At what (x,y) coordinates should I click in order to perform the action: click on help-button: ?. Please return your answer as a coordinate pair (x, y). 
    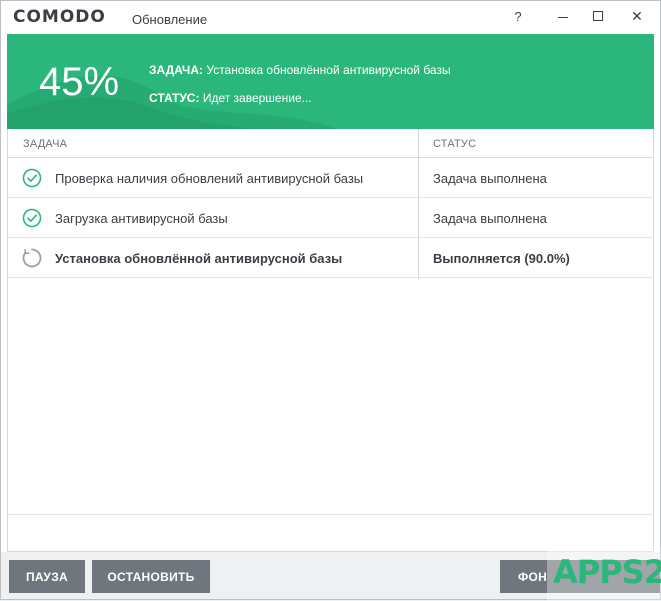
    Looking at the image, I should click on (518, 16).